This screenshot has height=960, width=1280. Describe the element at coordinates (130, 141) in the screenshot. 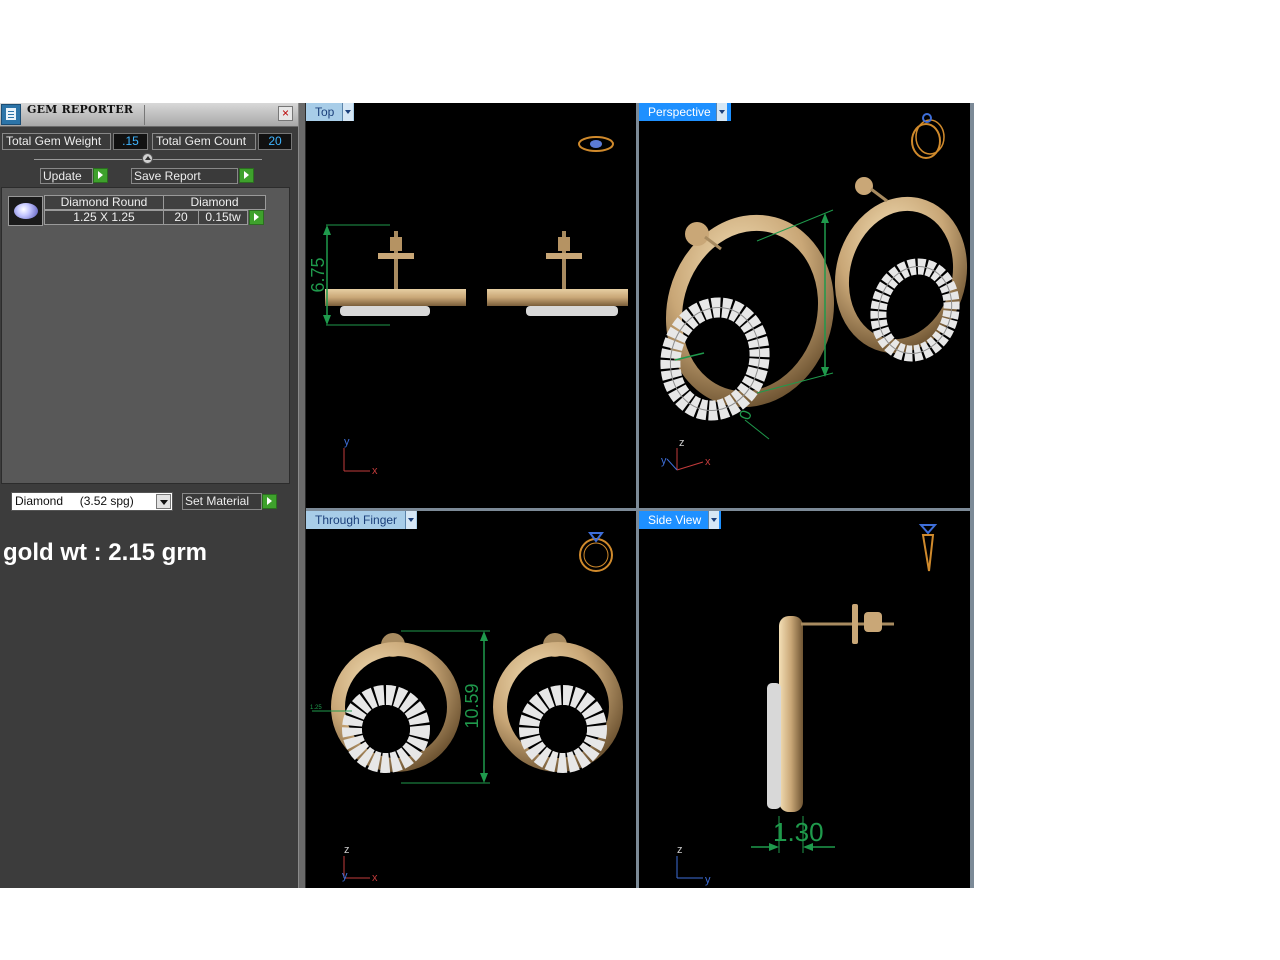

I see `total-gem-weight-value: .15` at that location.